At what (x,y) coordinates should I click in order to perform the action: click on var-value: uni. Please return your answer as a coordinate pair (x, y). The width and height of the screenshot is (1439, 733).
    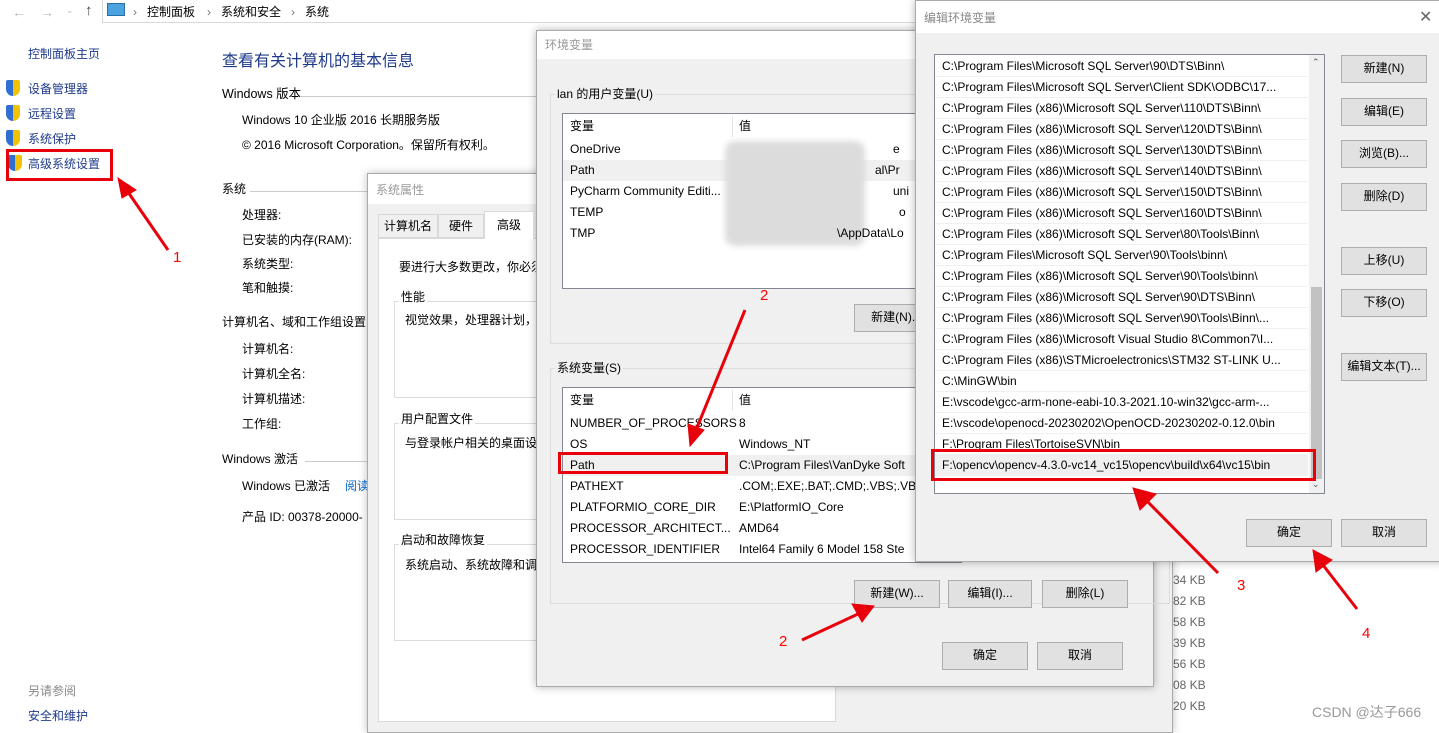
    Looking at the image, I should click on (901, 191).